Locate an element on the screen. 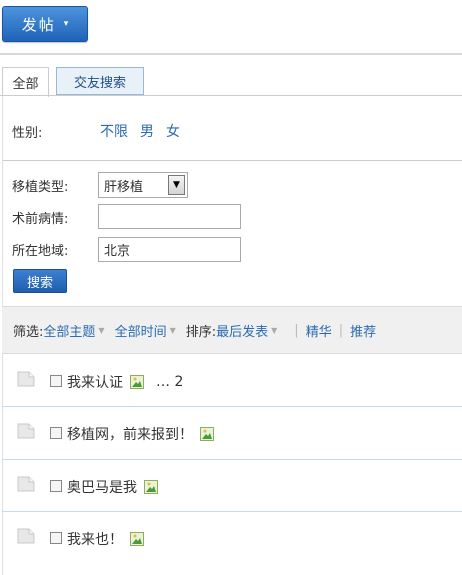 The height and width of the screenshot is (575, 462). tab-divider is located at coordinates (231, 95).